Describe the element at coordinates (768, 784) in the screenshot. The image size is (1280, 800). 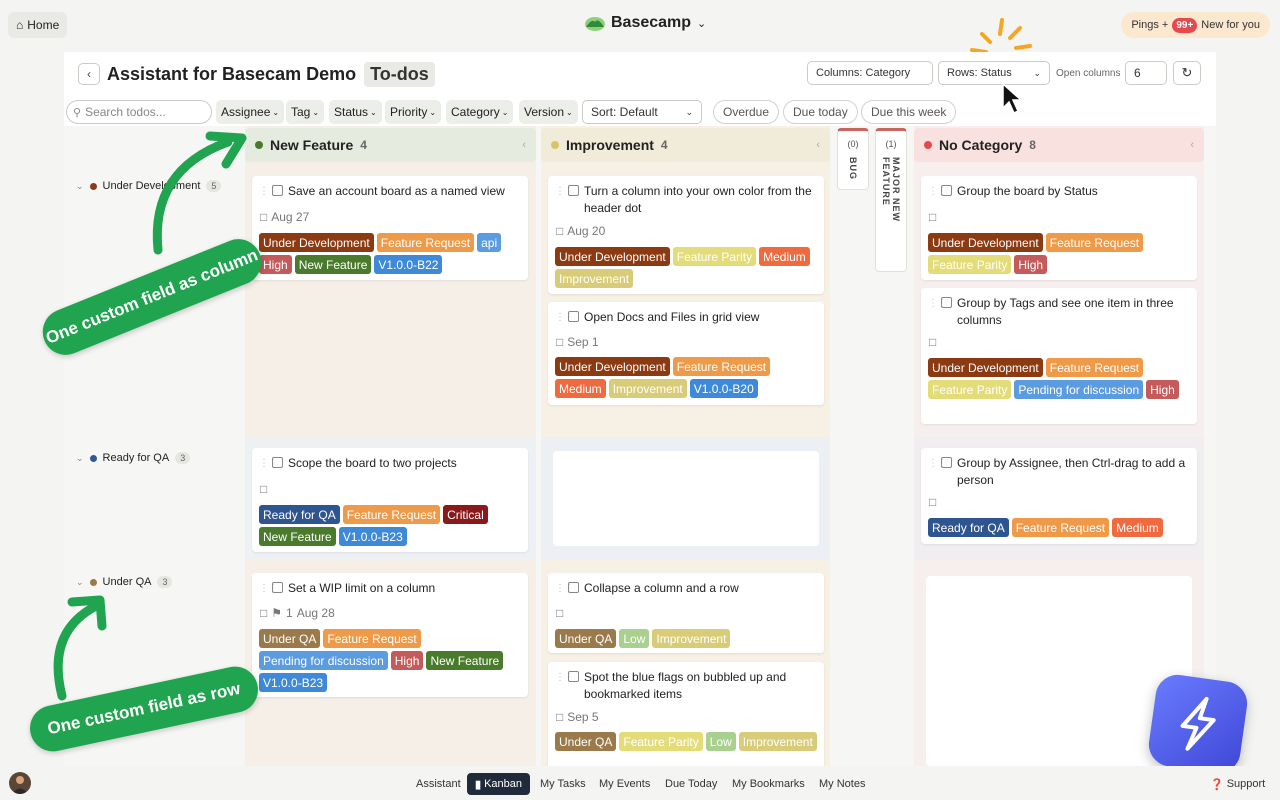
I see `nav-my-bookmarks: My Bookmarks` at that location.